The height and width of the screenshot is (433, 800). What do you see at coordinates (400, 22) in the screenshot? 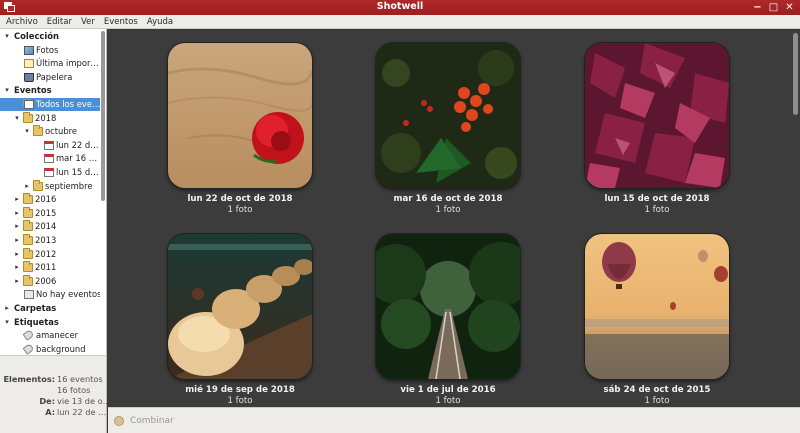
I see `menu-bar: Archivo Editar Ver Eventos Ayuda` at bounding box center [400, 22].